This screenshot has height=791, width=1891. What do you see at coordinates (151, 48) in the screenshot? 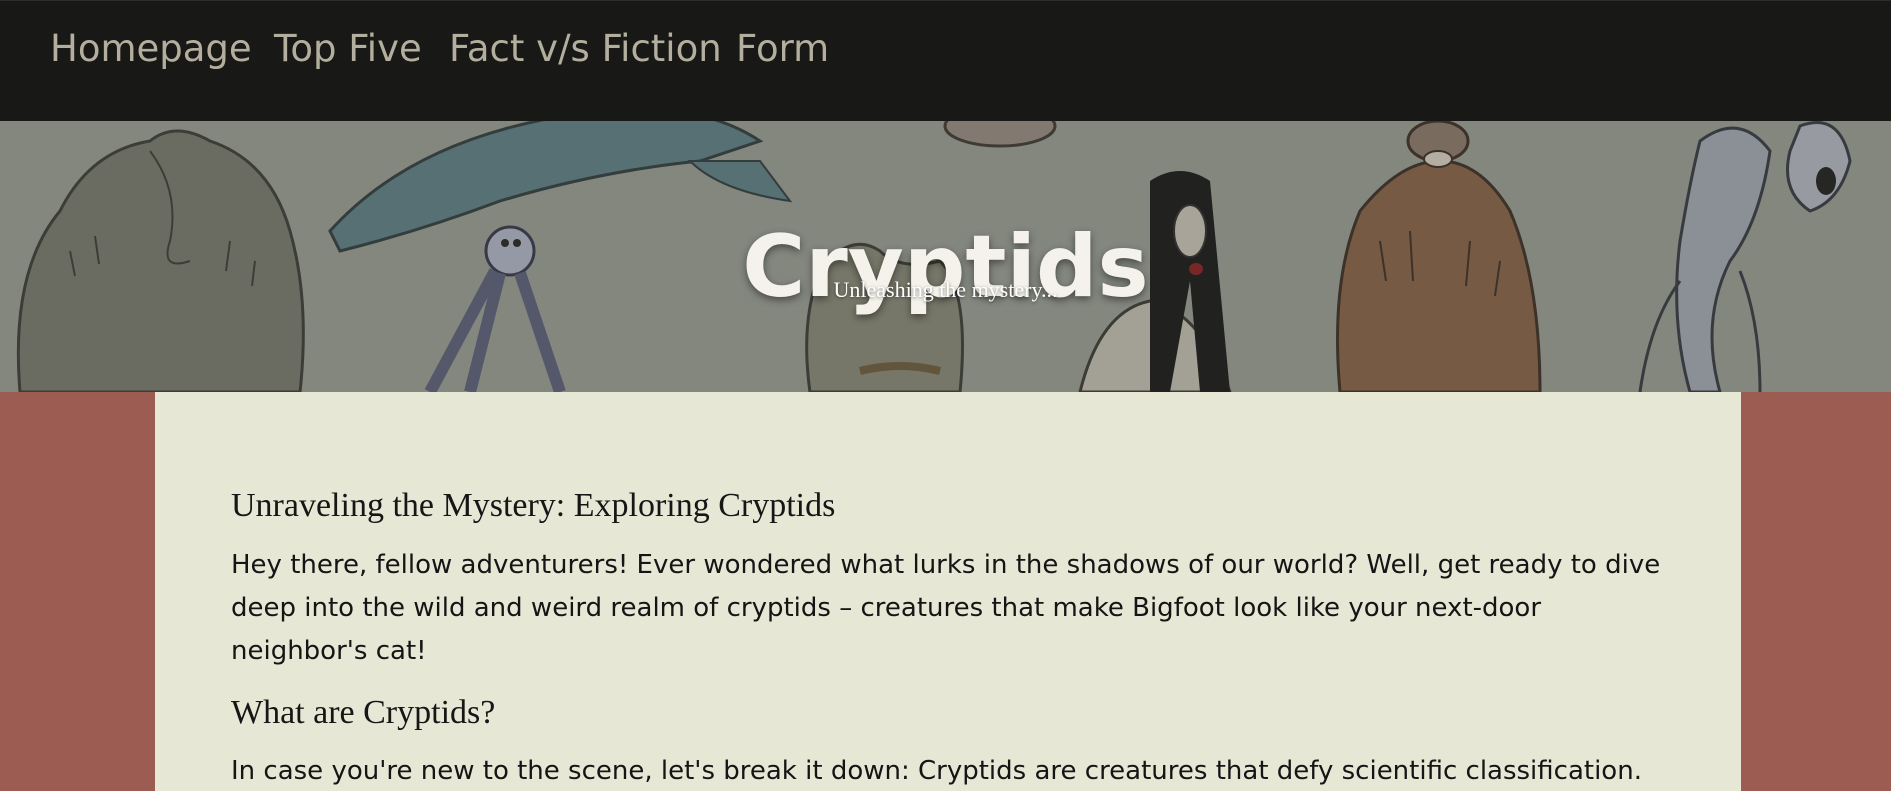
I see `nav-link-homepage: Homepage` at bounding box center [151, 48].